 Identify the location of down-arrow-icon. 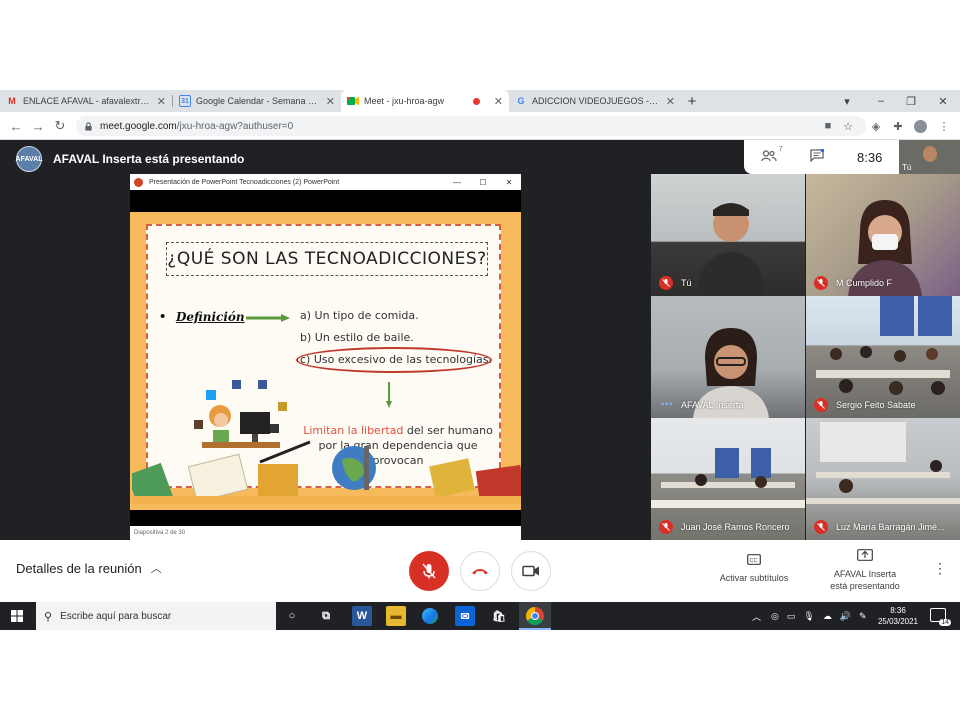
(389, 395).